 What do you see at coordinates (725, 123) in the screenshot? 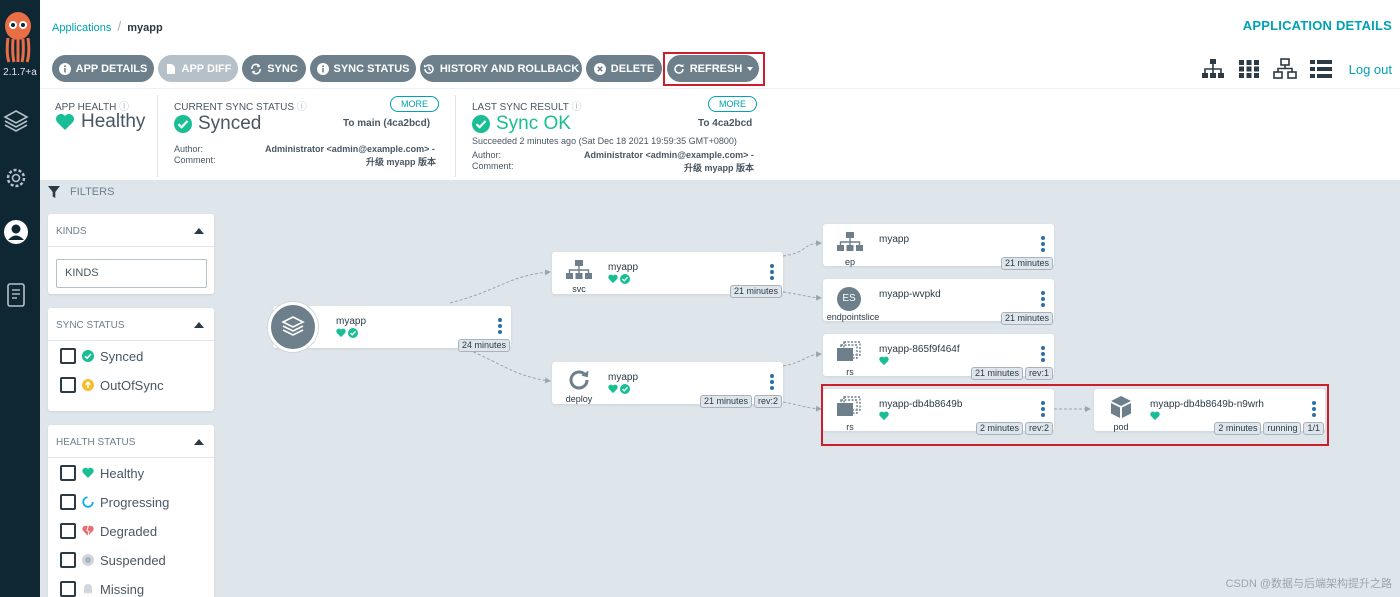
I see `last-sync-target: To 4ca2bcd` at bounding box center [725, 123].